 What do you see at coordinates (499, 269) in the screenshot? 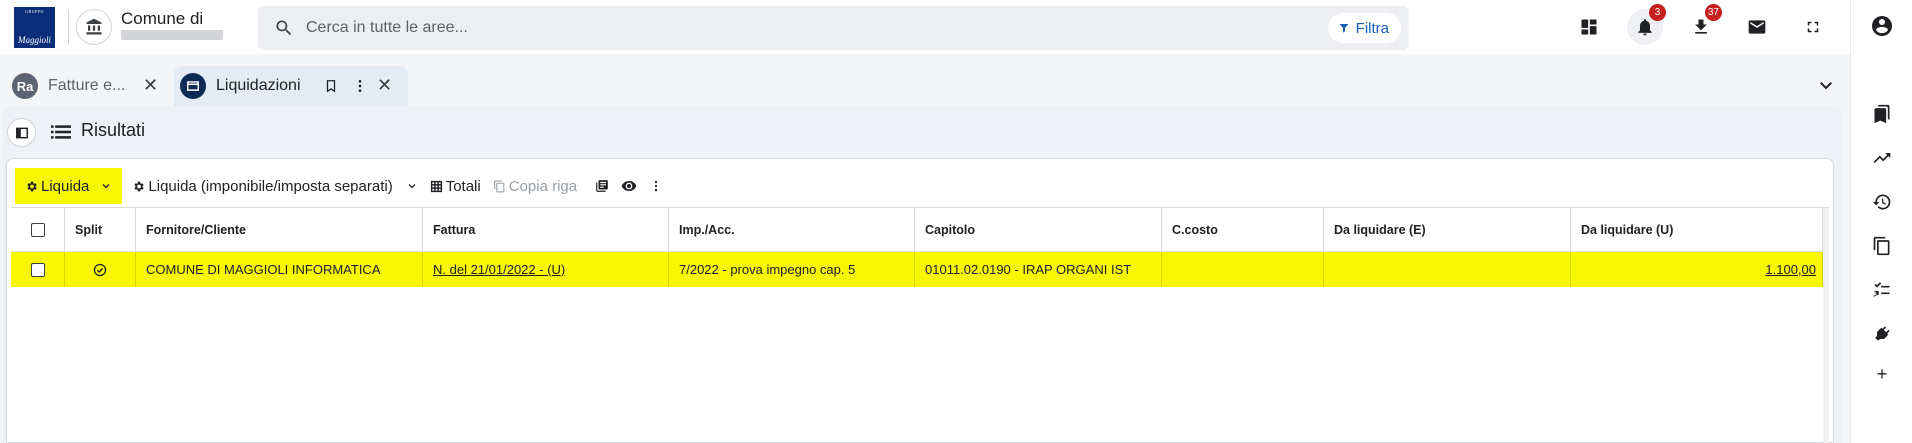
I see `fattura-link: N. del 21/01/2022 - (U)` at bounding box center [499, 269].